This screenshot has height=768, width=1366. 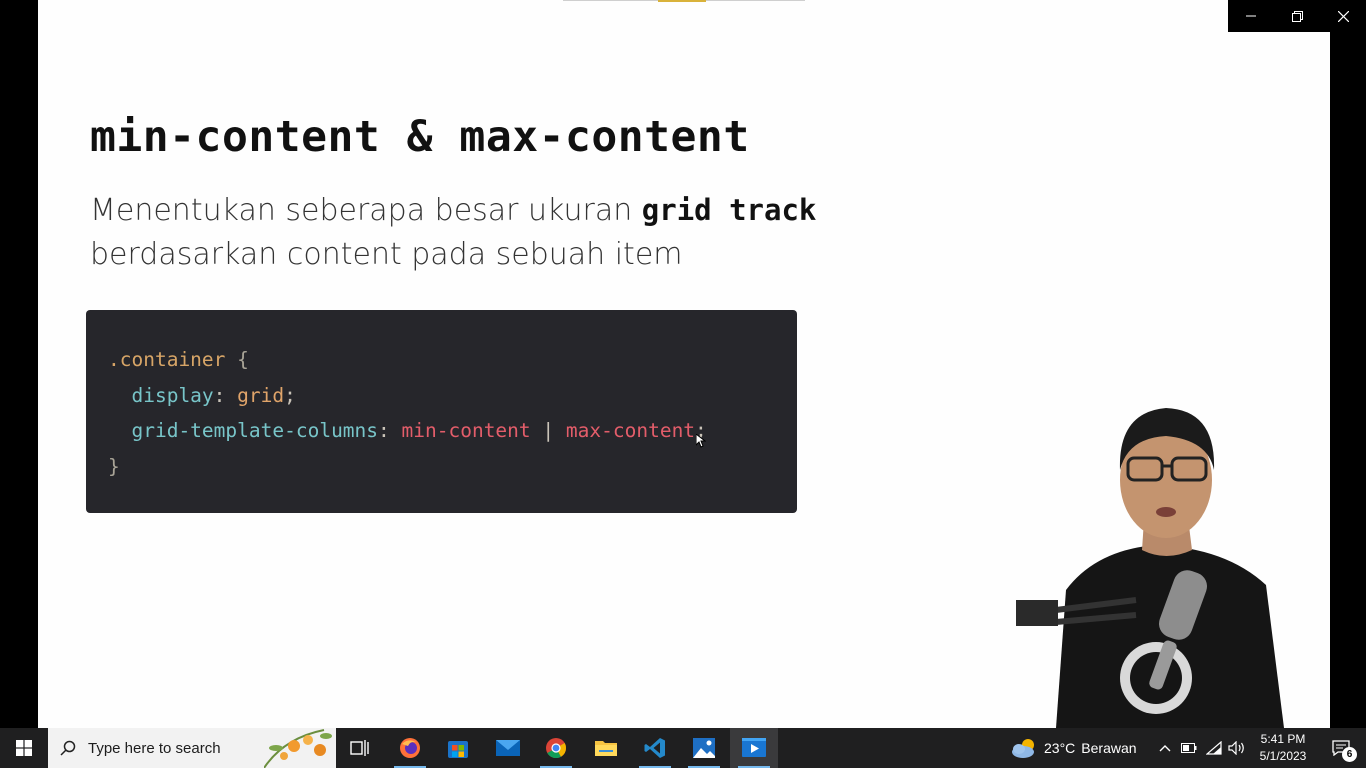 I want to click on store-icon, so click(x=458, y=749).